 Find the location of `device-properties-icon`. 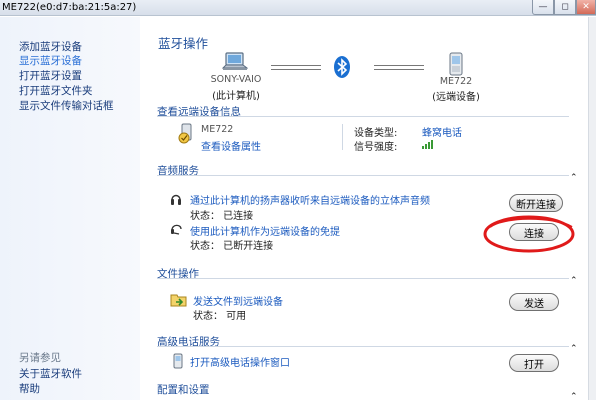

device-properties-icon is located at coordinates (185, 133).